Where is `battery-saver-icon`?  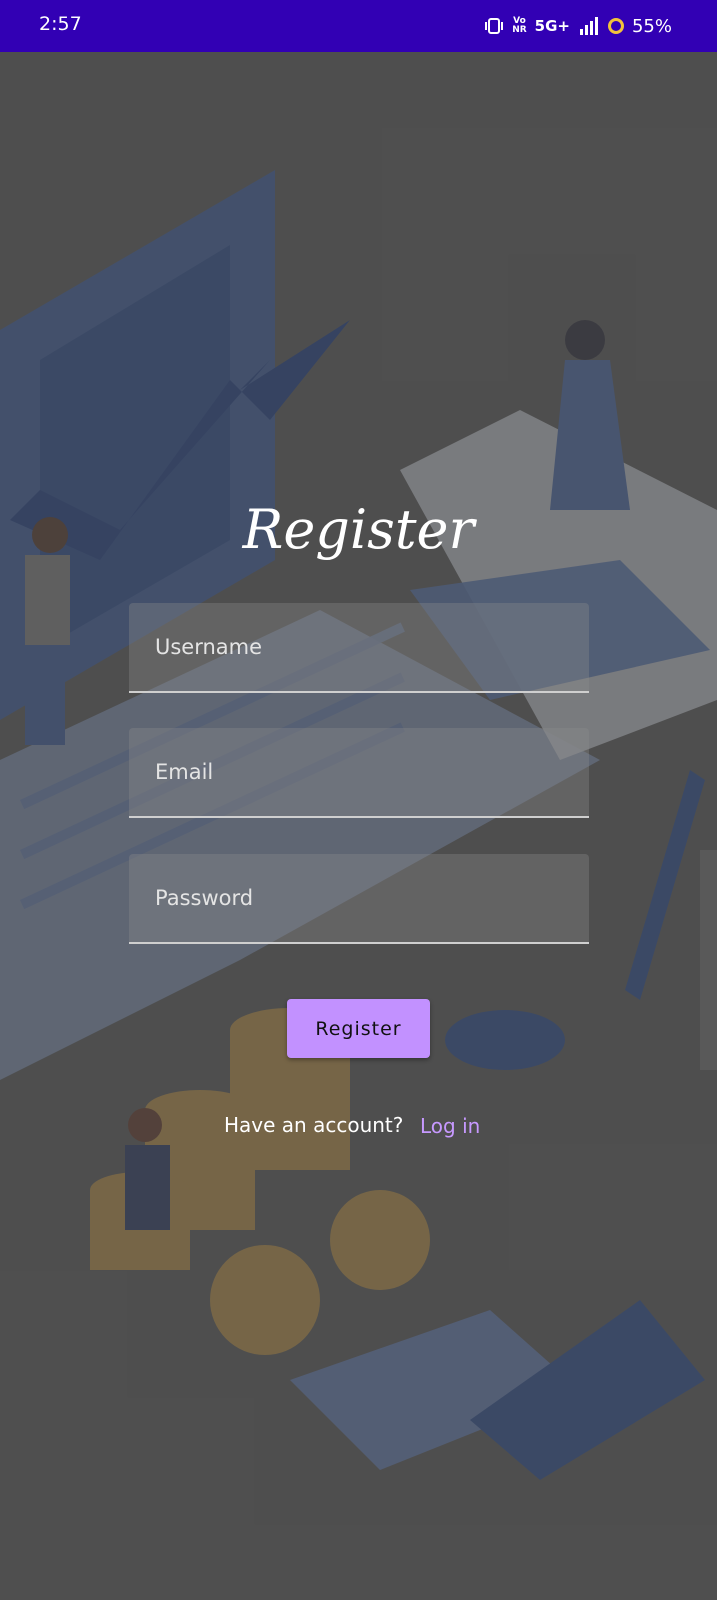 battery-saver-icon is located at coordinates (615, 26).